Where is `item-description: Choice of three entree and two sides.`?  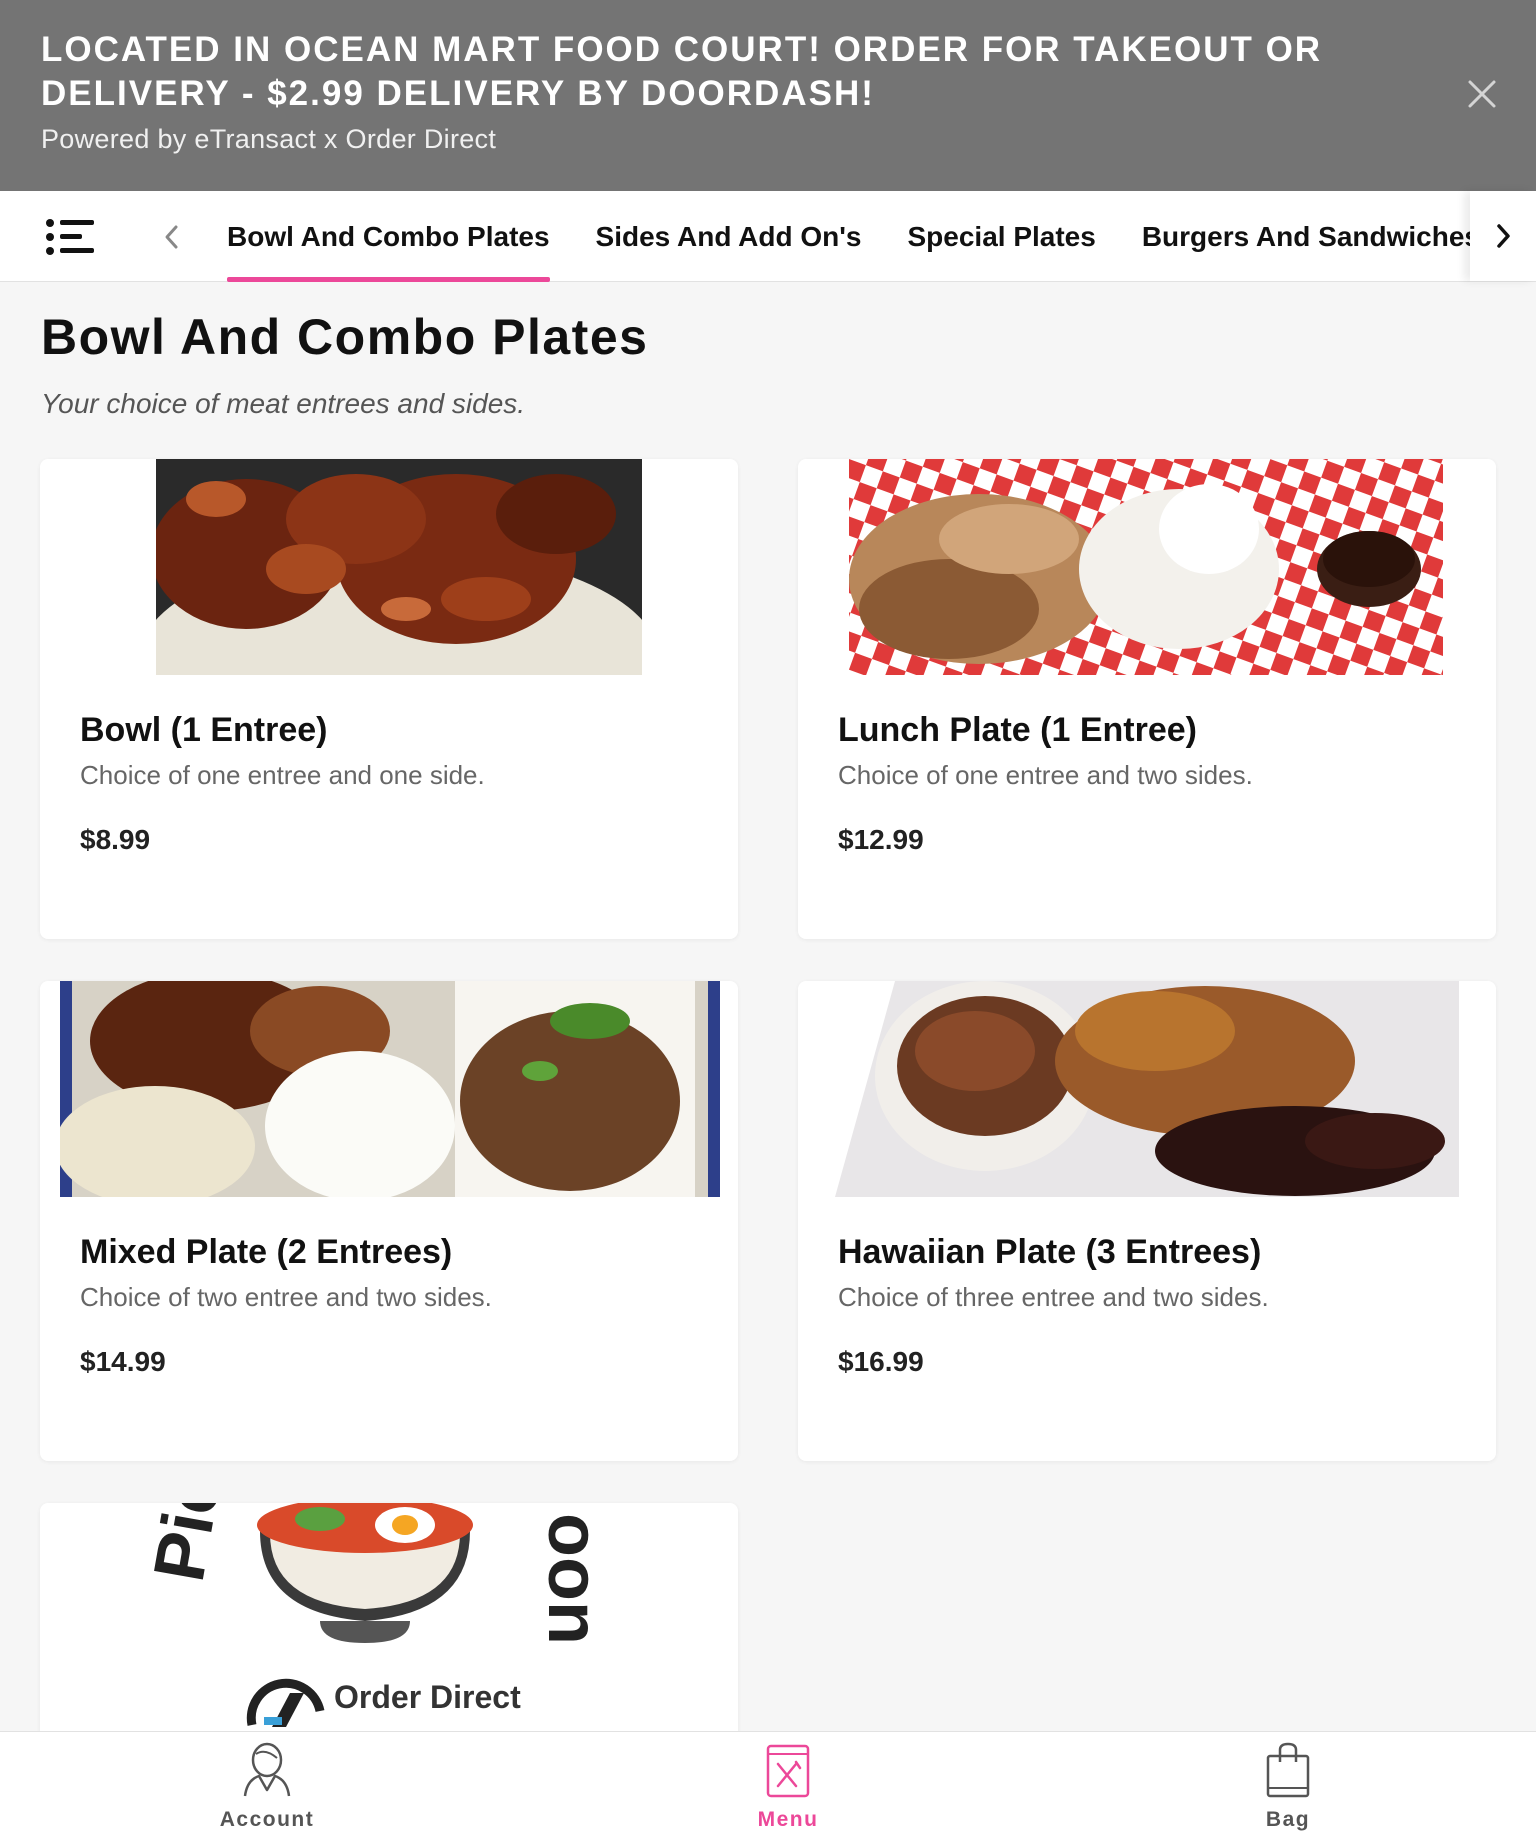 item-description: Choice of three entree and two sides. is located at coordinates (1053, 1297).